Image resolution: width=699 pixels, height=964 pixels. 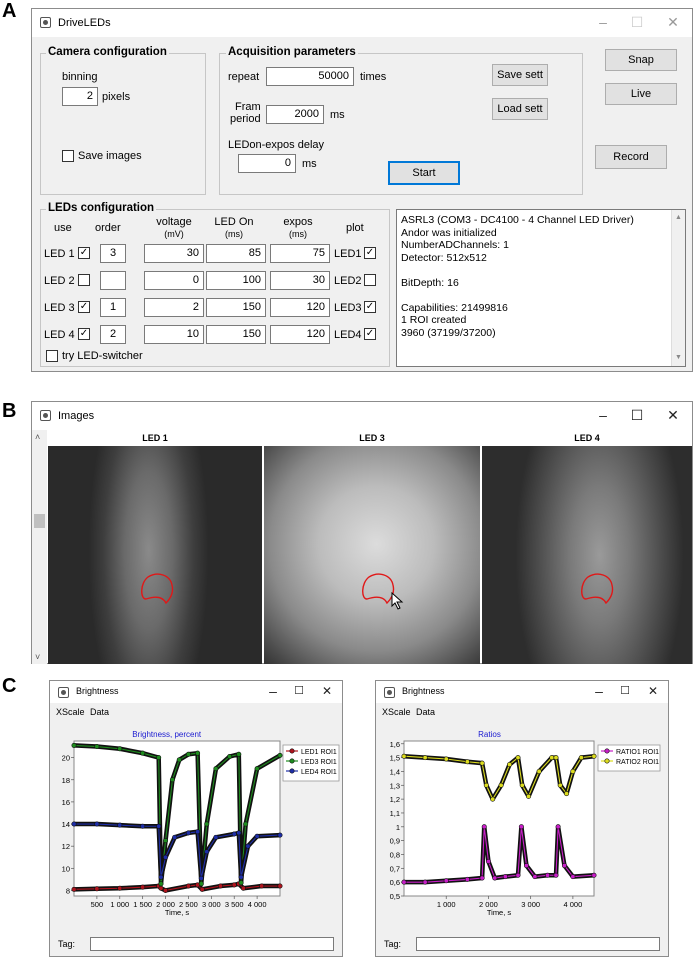 I want to click on y-tick-label: 1,2, so click(x=395, y=799).